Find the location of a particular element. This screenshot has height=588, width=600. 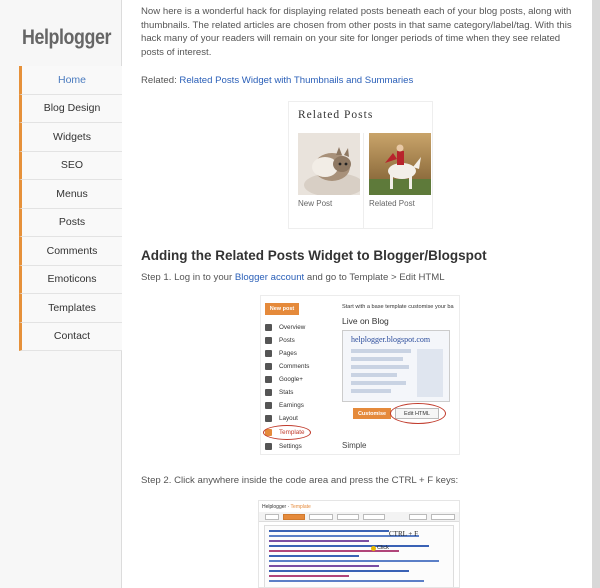

layout-icon is located at coordinates (268, 418).